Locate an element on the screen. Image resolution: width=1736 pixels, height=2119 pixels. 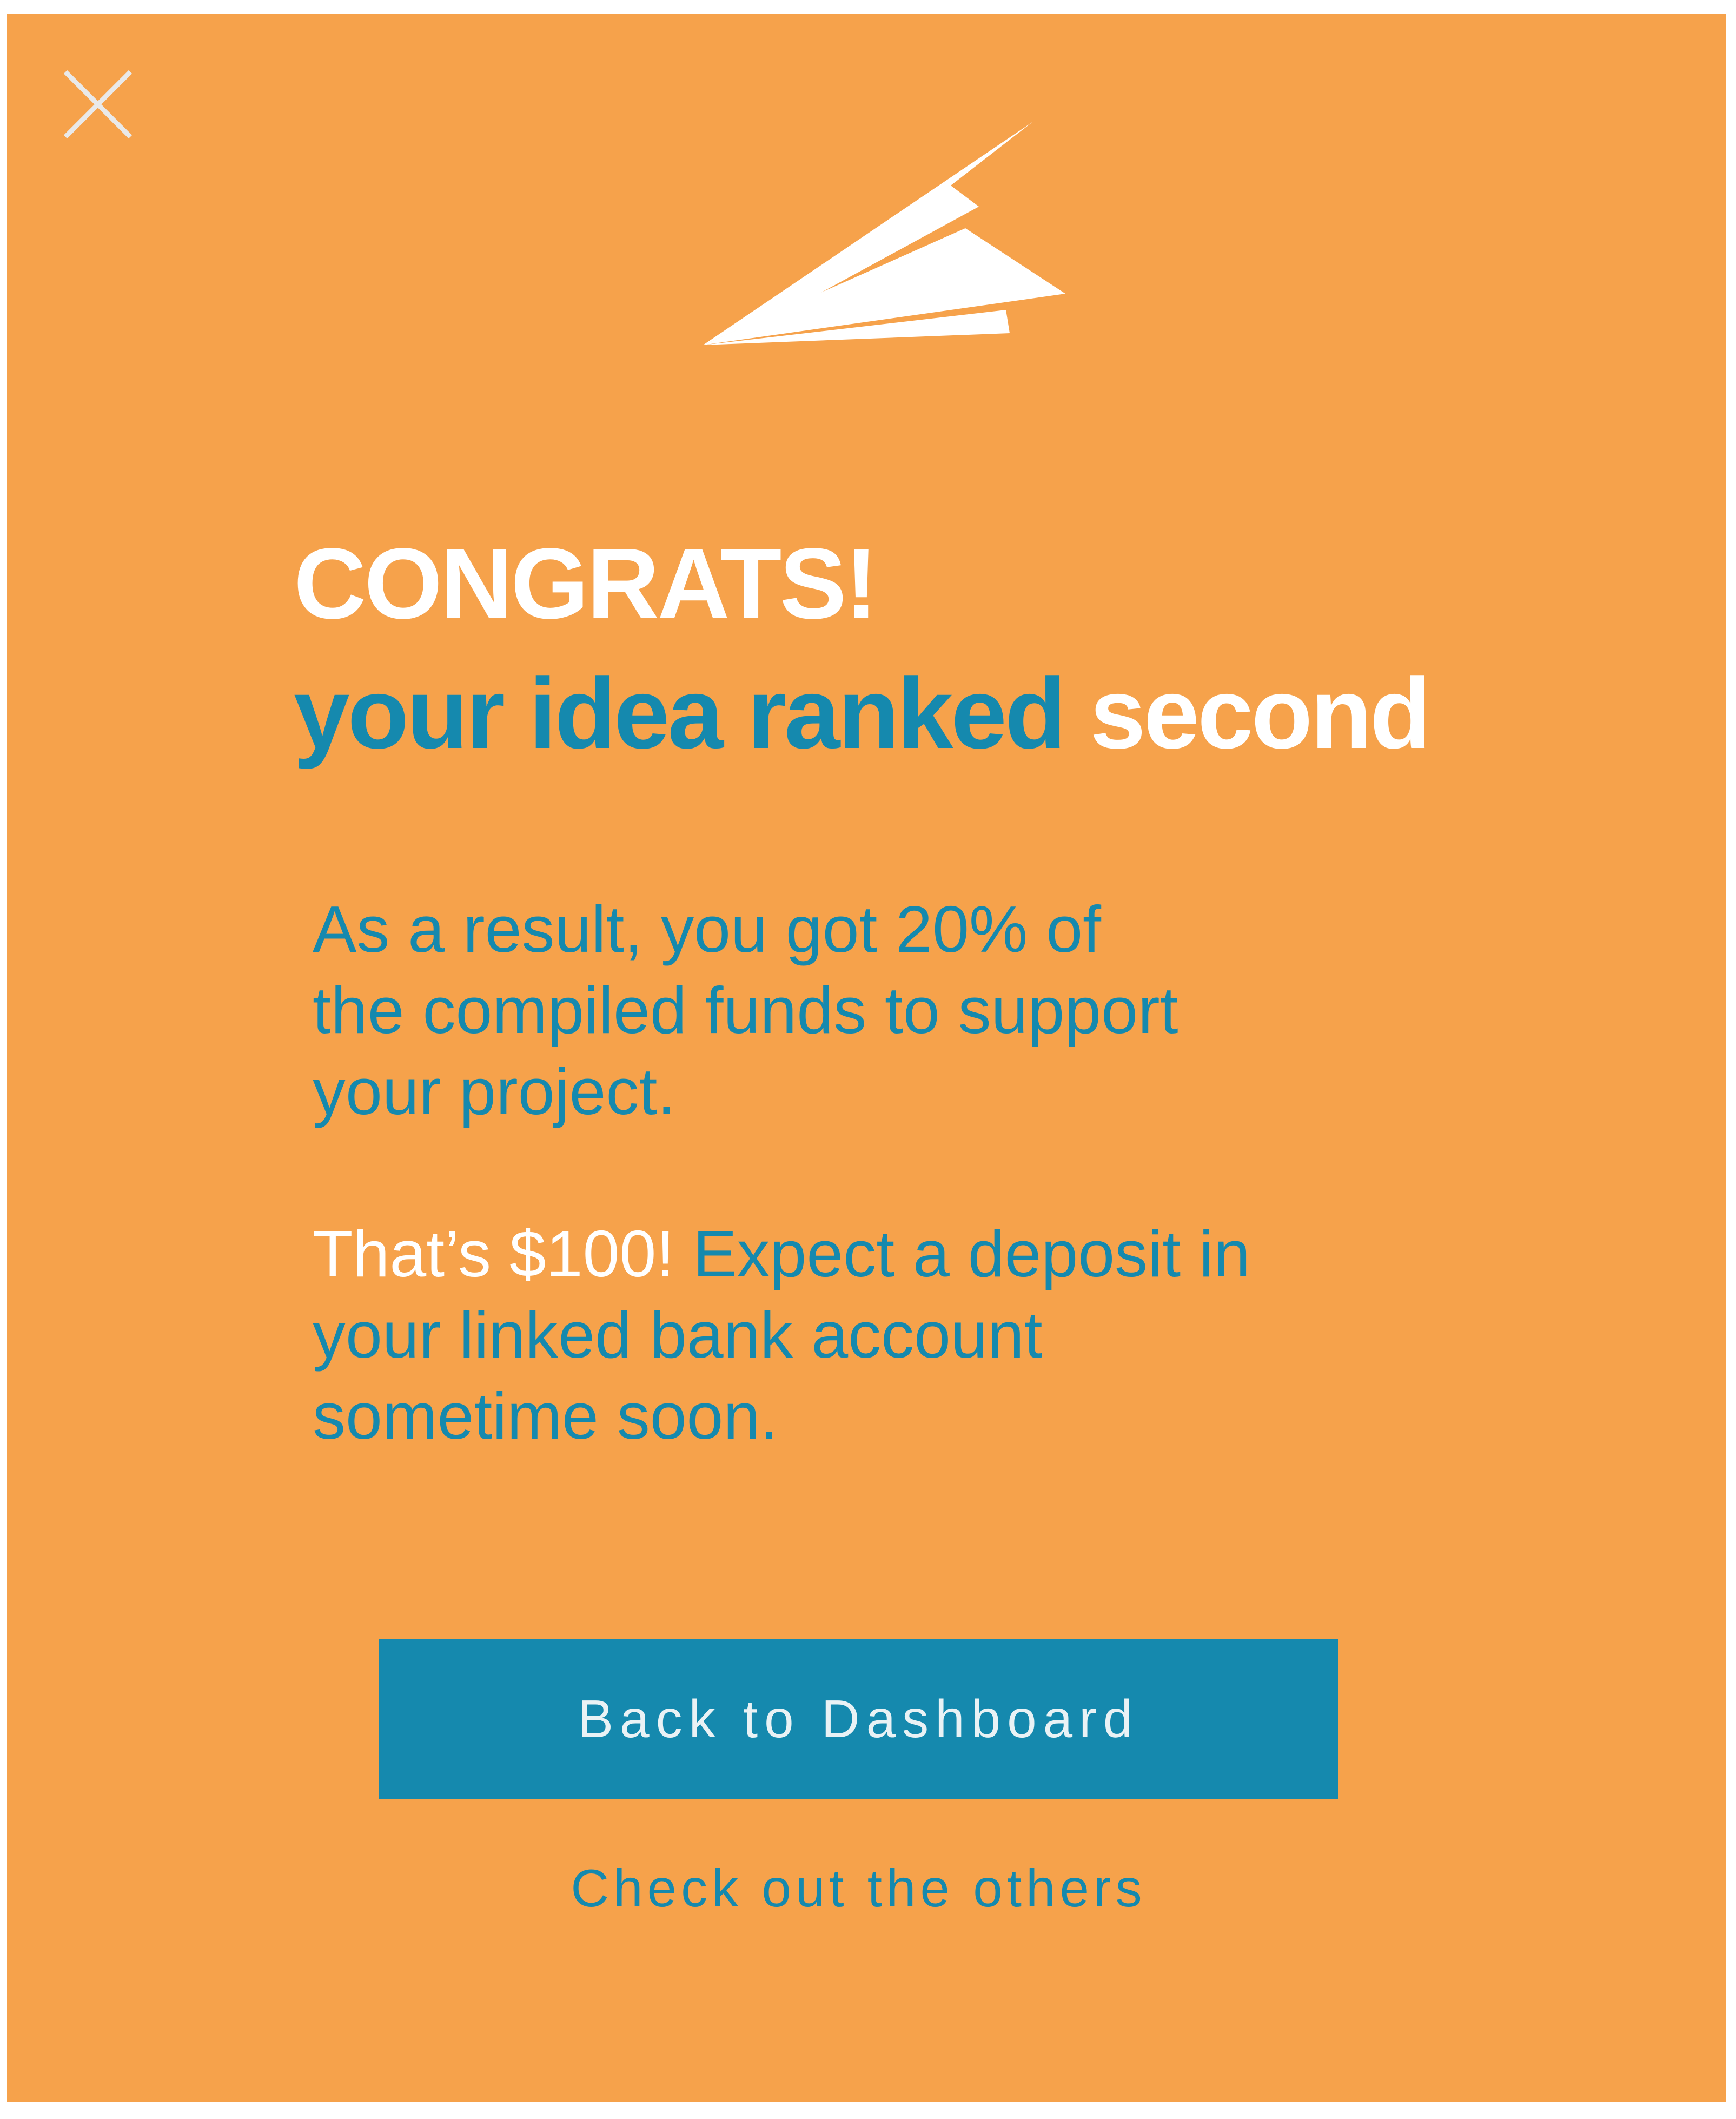
funds-line-1: As a result, you got 20% of is located at coordinates (707, 929).